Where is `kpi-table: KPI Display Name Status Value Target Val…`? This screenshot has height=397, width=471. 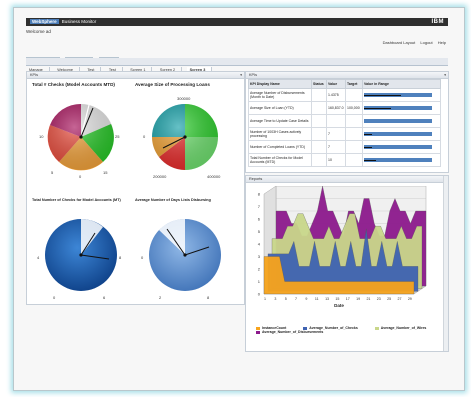
kpi-table: KPI Display Name Status Value Target Val… is located at coordinates (344, 123).